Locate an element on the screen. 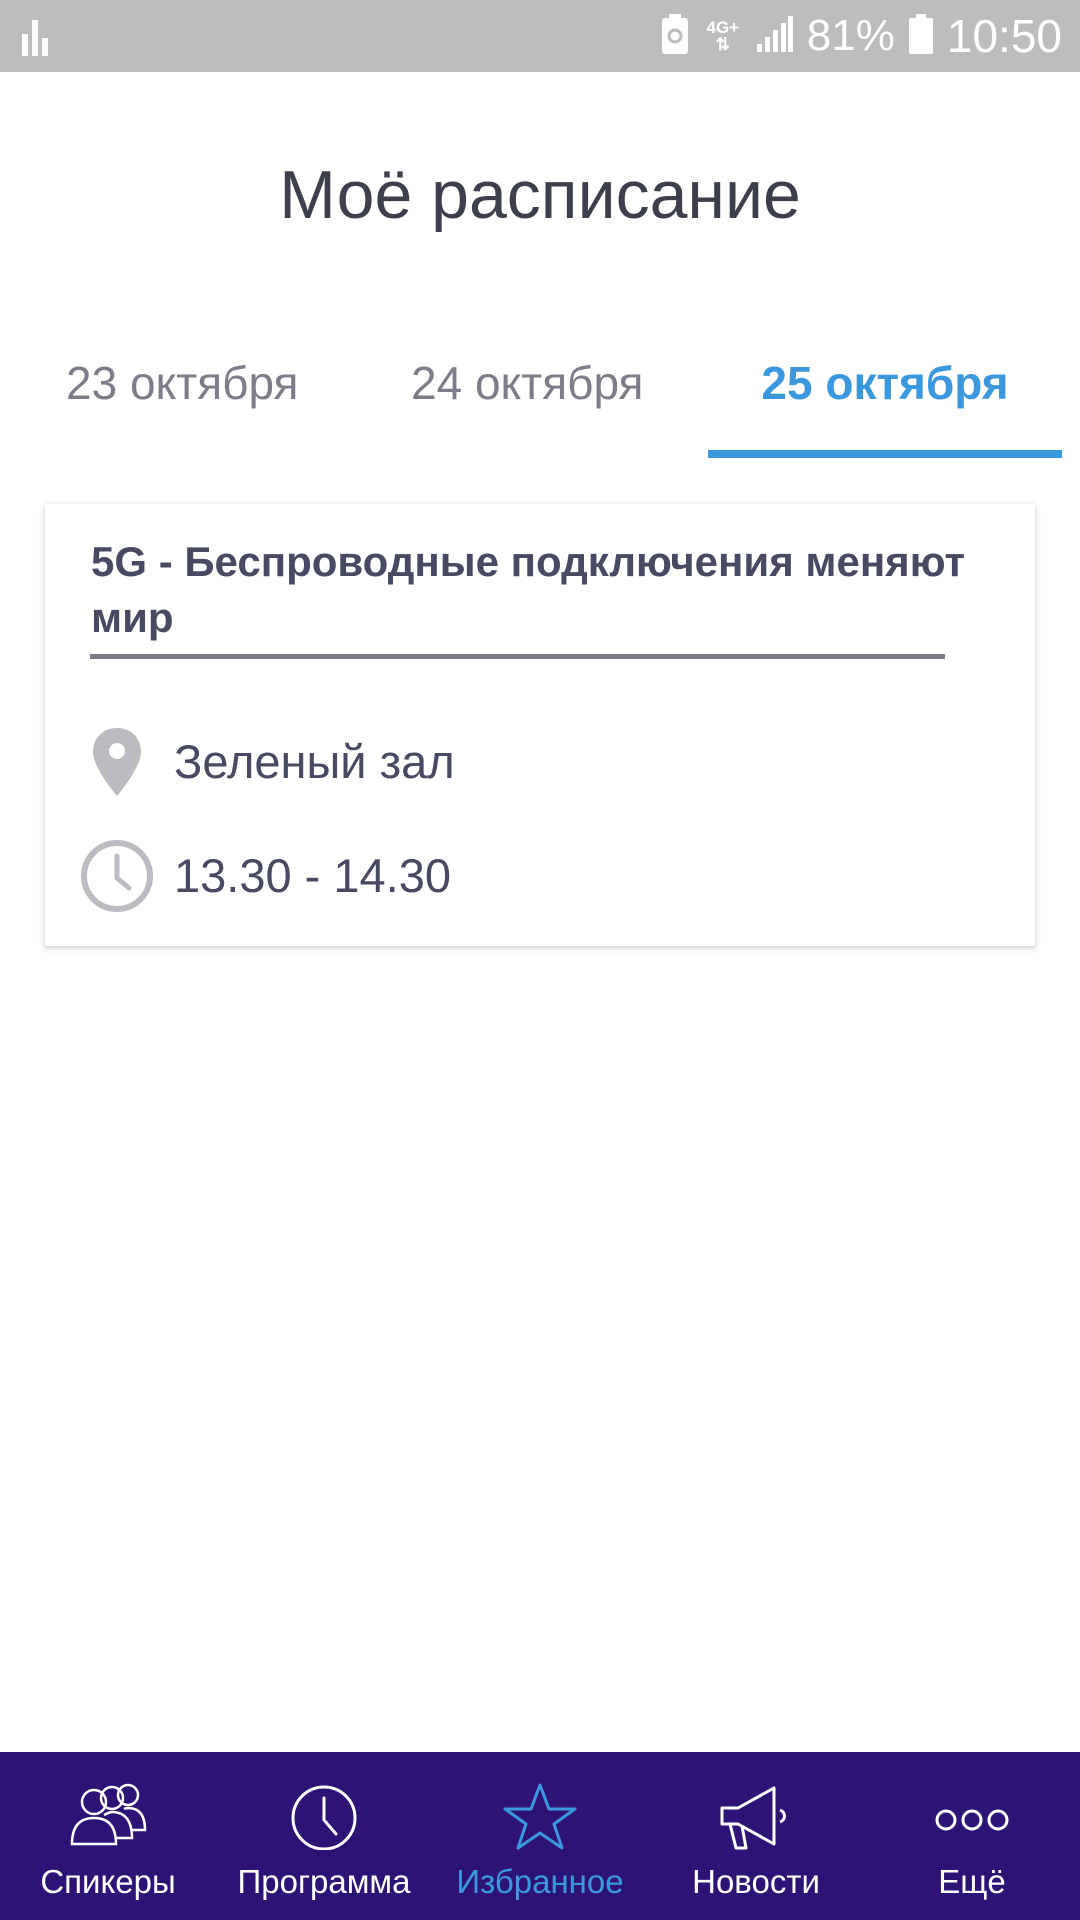 The image size is (1080, 1920). data-arrows-icon: ⇅ is located at coordinates (722, 44).